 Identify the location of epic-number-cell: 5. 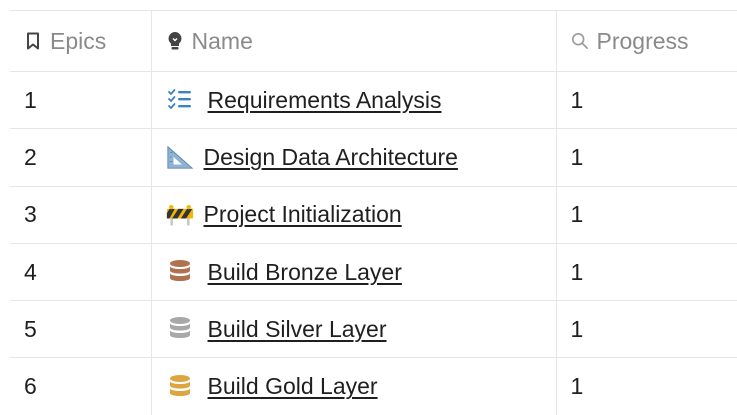
(81, 329).